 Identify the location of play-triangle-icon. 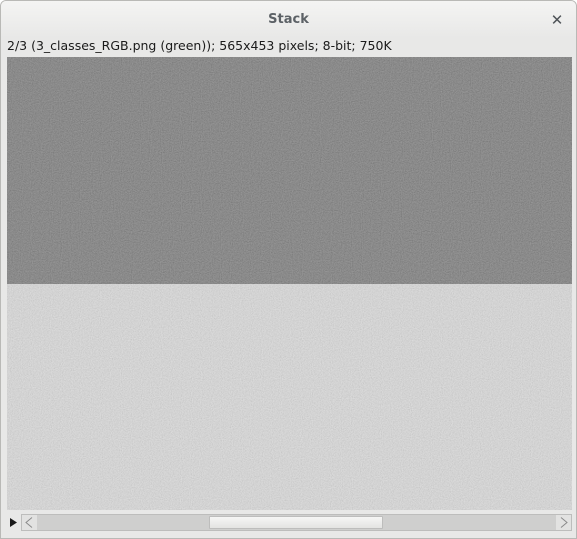
(13, 522).